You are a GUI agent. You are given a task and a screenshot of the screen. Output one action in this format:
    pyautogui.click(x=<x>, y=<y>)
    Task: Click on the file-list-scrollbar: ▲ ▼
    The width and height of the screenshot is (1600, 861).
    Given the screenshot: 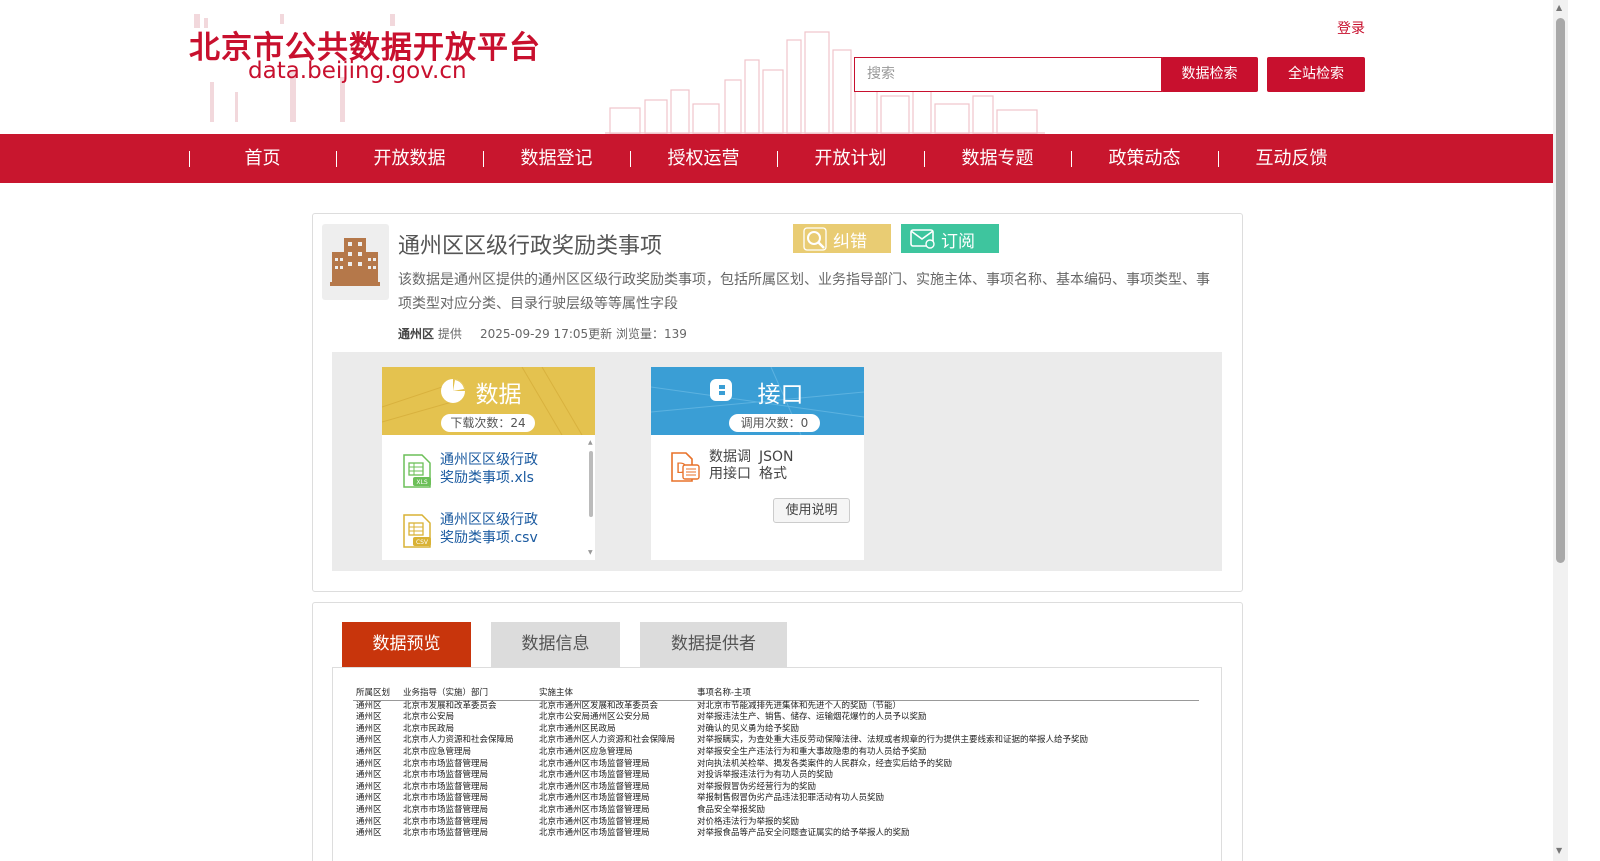 What is the action you would take?
    pyautogui.click(x=591, y=497)
    